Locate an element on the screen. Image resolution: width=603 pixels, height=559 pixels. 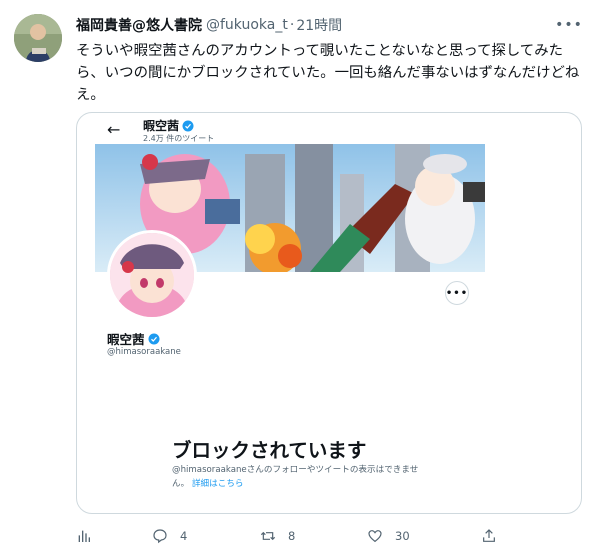
inner-tweet-count: 2.4万 件のツイート is located at coordinates (179, 138).